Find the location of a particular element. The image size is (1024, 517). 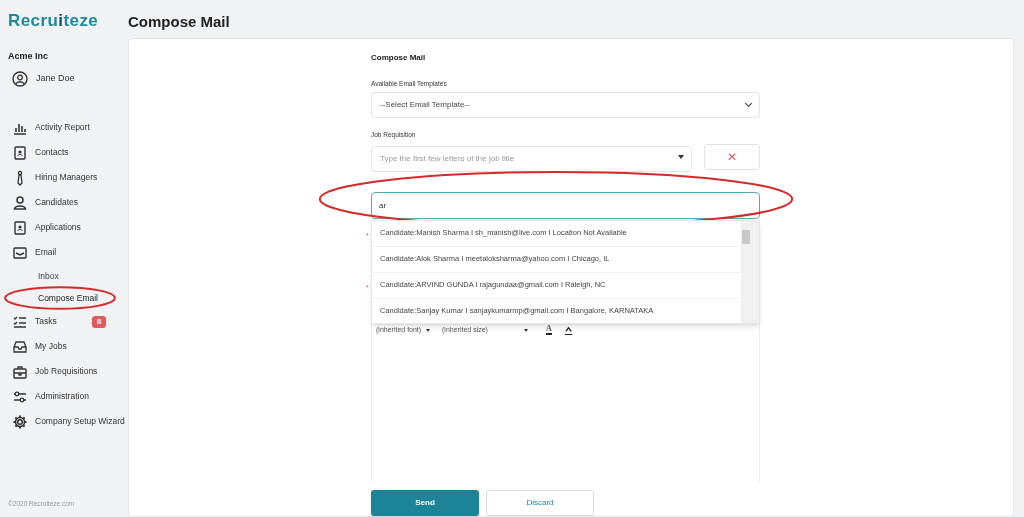

page-title: Compose Mail is located at coordinates (179, 22).